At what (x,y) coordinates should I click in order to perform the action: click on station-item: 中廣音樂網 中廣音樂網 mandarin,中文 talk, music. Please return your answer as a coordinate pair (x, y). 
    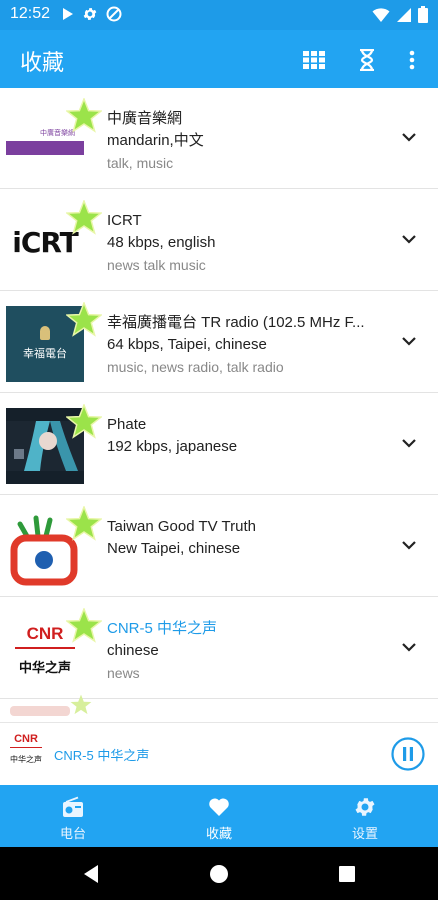
    Looking at the image, I should click on (219, 138).